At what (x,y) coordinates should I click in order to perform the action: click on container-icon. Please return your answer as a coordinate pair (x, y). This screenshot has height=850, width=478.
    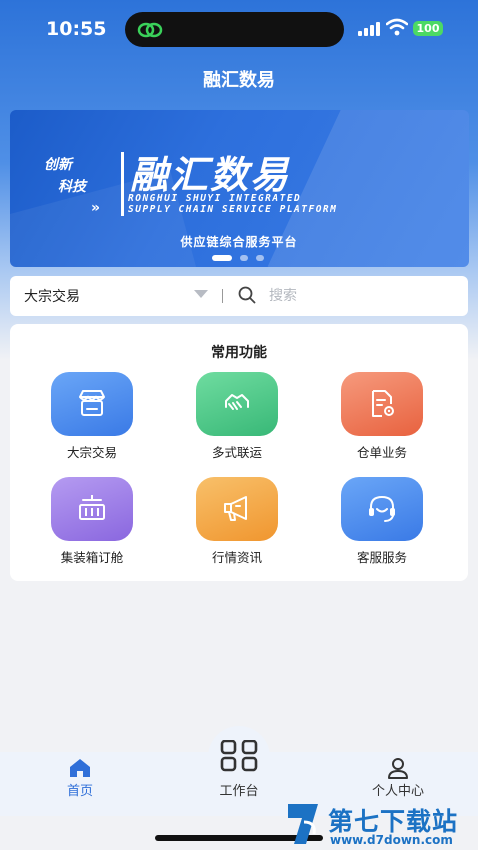
    Looking at the image, I should click on (92, 507).